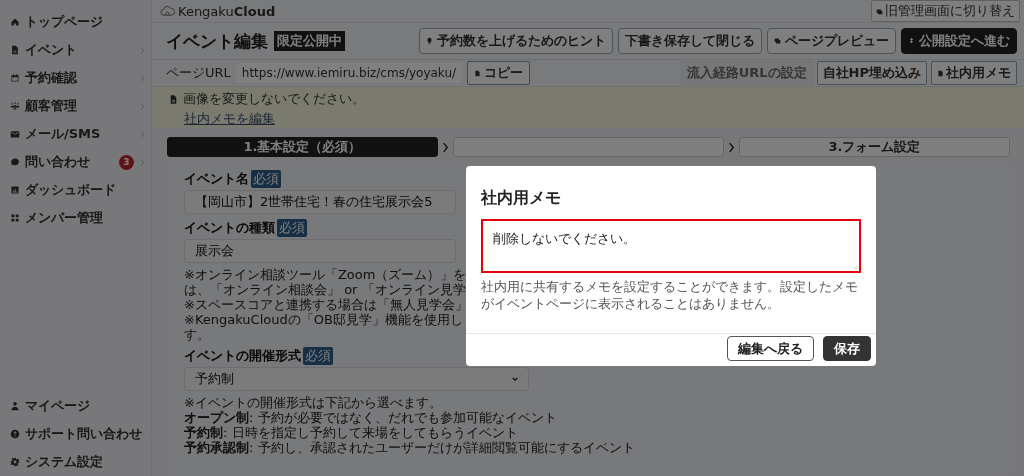 The image size is (1024, 476). I want to click on step-tab: 3.フォーム設定, so click(874, 147).